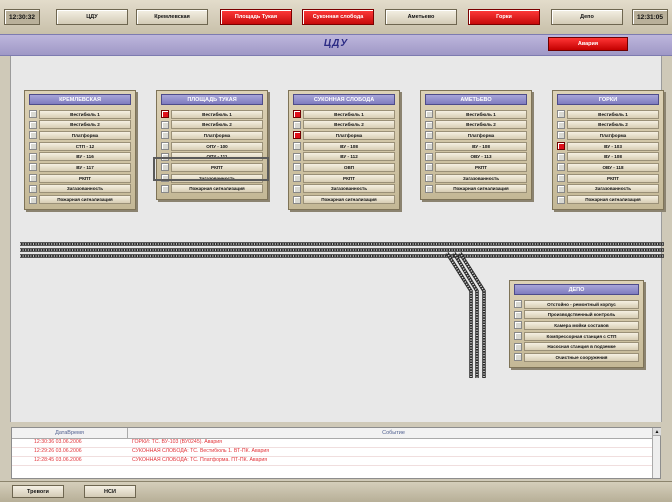 This screenshot has height=502, width=672. I want to click on depot-row: Компрессорная станция с СТП, so click(576, 336).